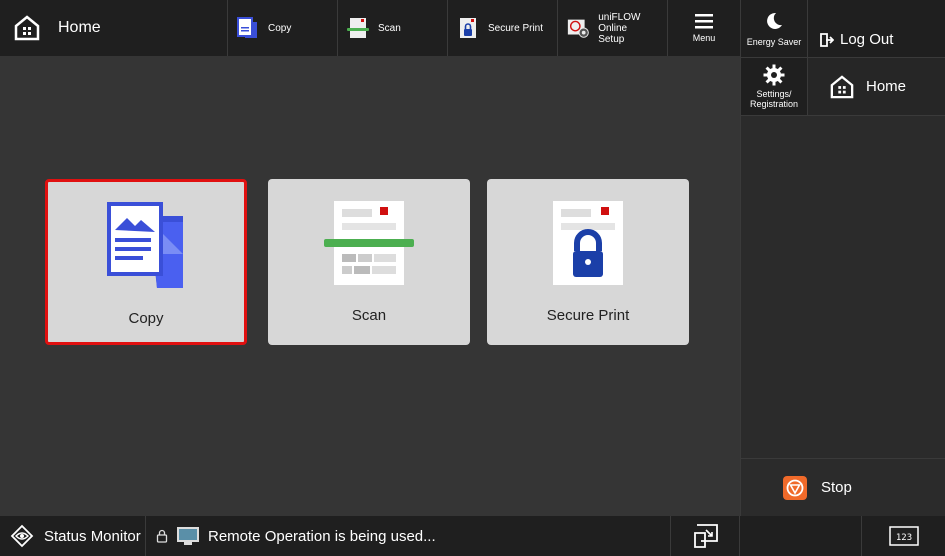 Image resolution: width=945 pixels, height=556 pixels. I want to click on stop-button: Stop, so click(843, 487).